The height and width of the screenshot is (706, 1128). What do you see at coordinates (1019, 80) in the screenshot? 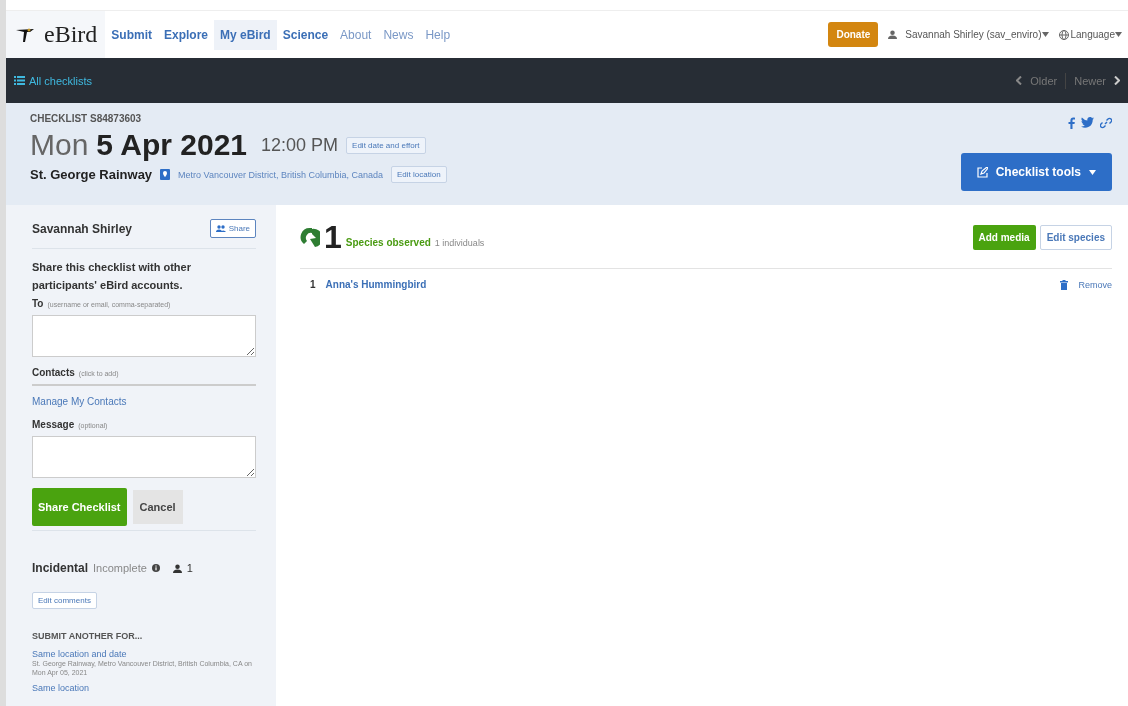
I see `chevron-left-icon` at bounding box center [1019, 80].